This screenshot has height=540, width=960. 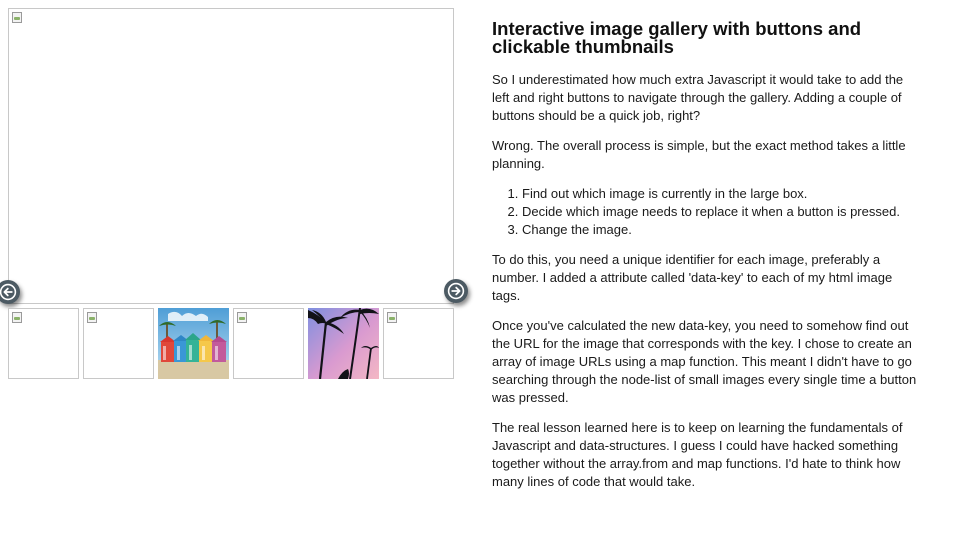 I want to click on thumbnail-3-beach-huts, so click(x=193, y=343).